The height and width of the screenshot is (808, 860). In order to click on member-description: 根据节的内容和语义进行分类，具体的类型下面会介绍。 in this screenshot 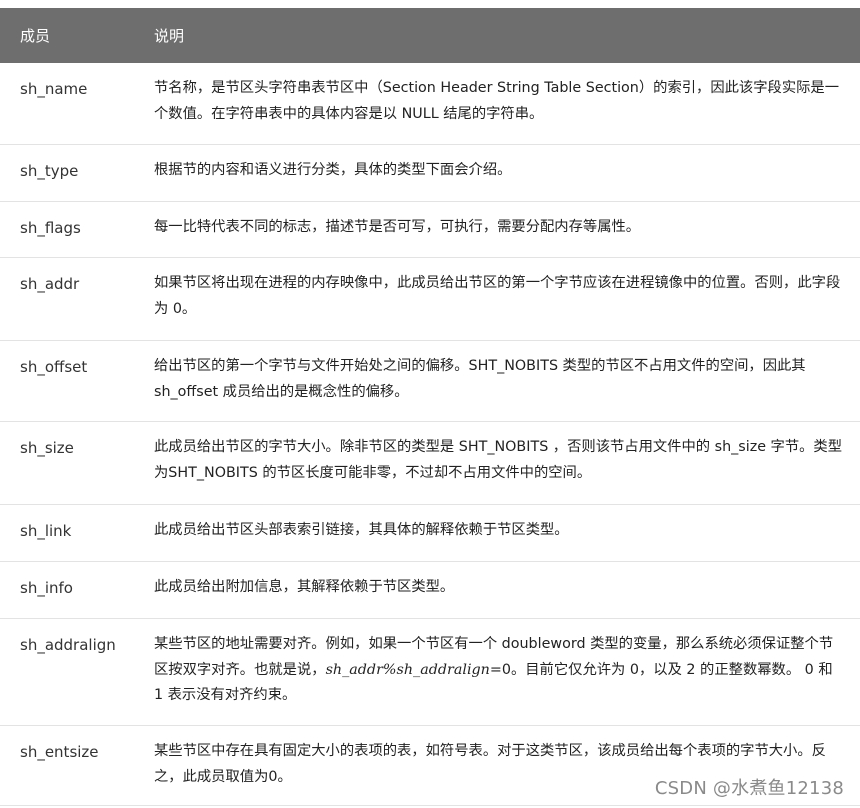, I will do `click(333, 170)`.